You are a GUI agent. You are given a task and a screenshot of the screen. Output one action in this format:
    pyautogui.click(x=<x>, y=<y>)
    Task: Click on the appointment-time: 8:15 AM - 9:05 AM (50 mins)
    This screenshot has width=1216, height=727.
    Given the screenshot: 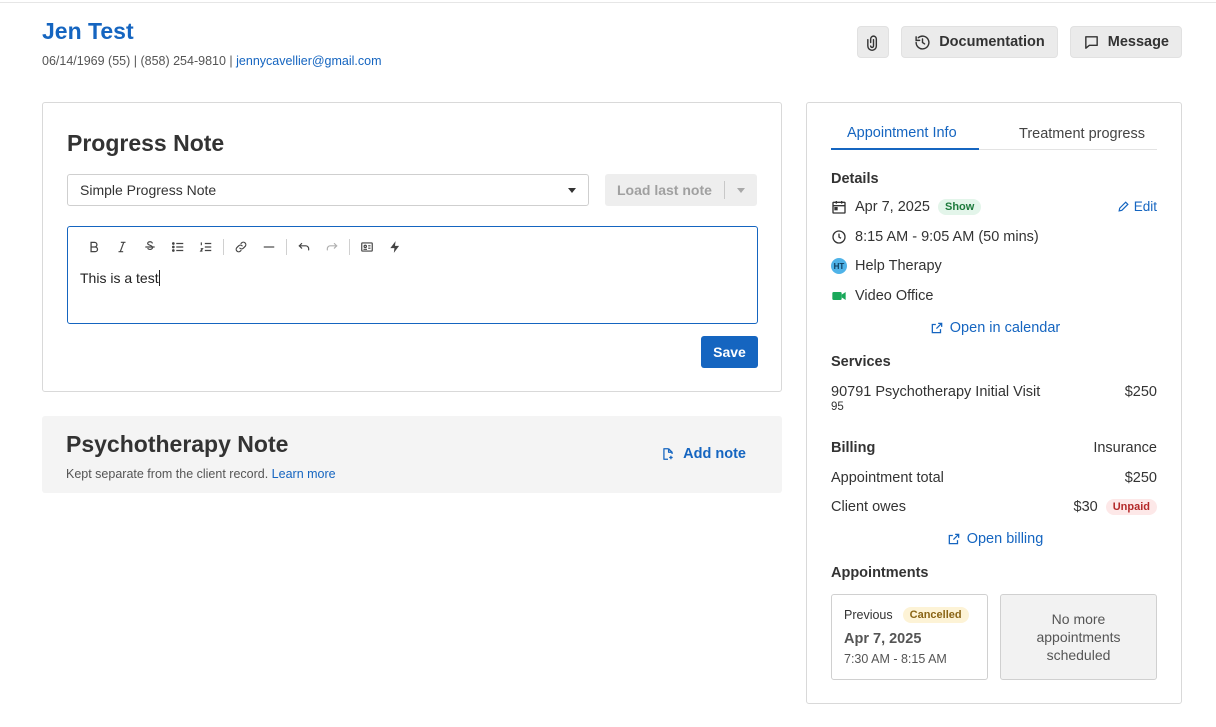 What is the action you would take?
    pyautogui.click(x=947, y=237)
    